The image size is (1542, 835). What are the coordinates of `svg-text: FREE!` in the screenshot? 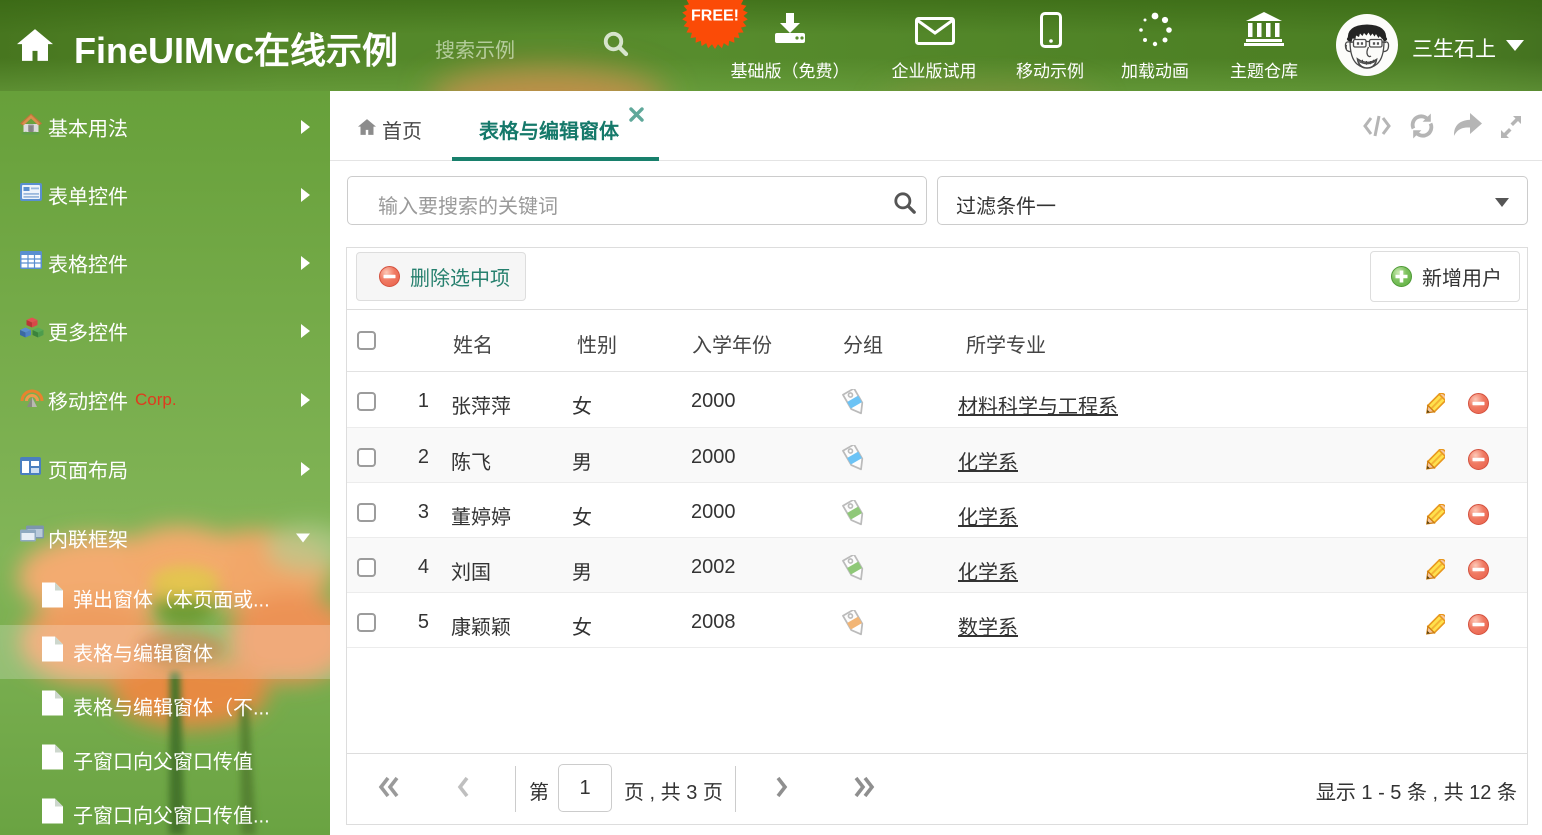 It's located at (715, 16).